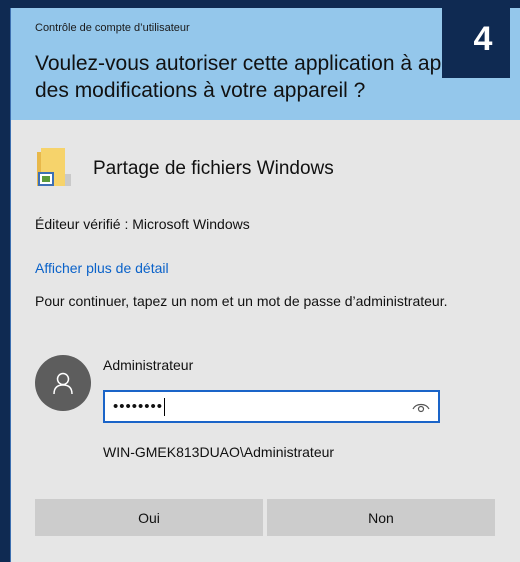 This screenshot has height=562, width=520. Describe the element at coordinates (165, 406) in the screenshot. I see `text-caret` at that location.